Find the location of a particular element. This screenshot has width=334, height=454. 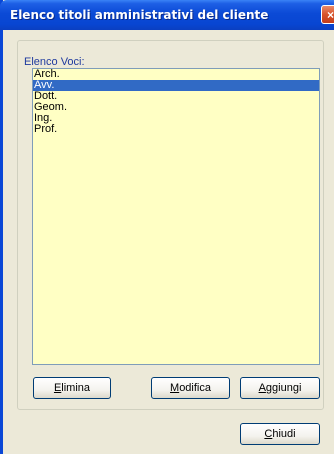

elimina-button: Elimina is located at coordinates (72, 388).